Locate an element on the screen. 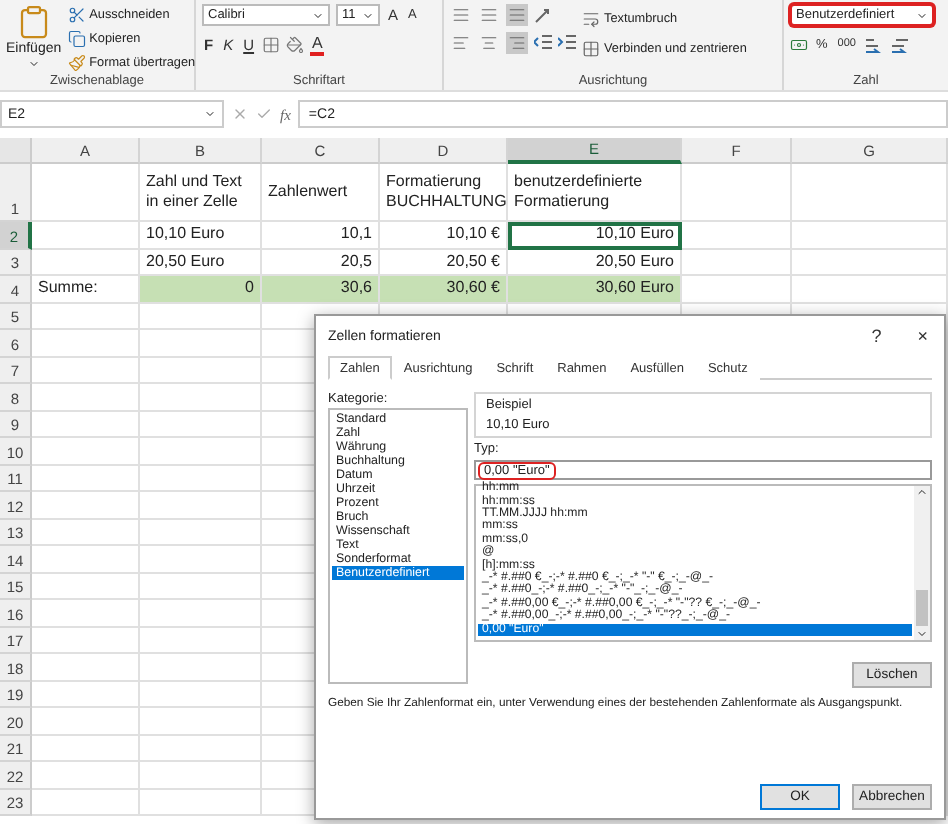 The height and width of the screenshot is (824, 948). increase-indent-icon is located at coordinates (567, 43).